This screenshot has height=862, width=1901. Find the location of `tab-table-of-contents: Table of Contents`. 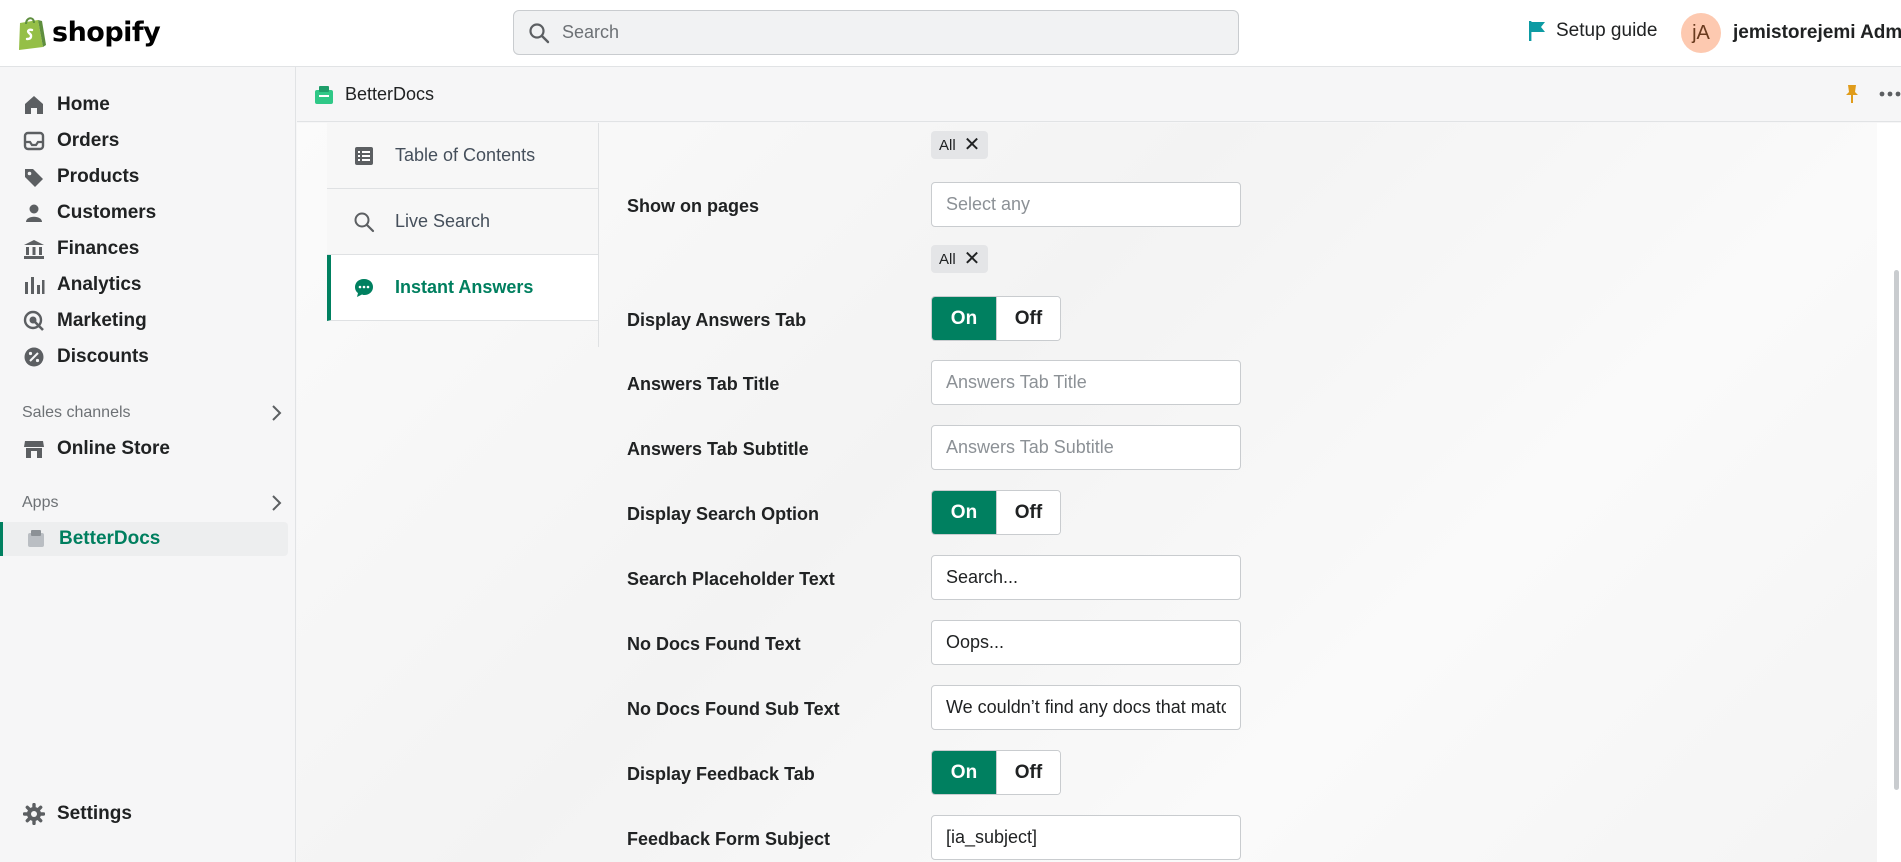

tab-table-of-contents: Table of Contents is located at coordinates (463, 156).